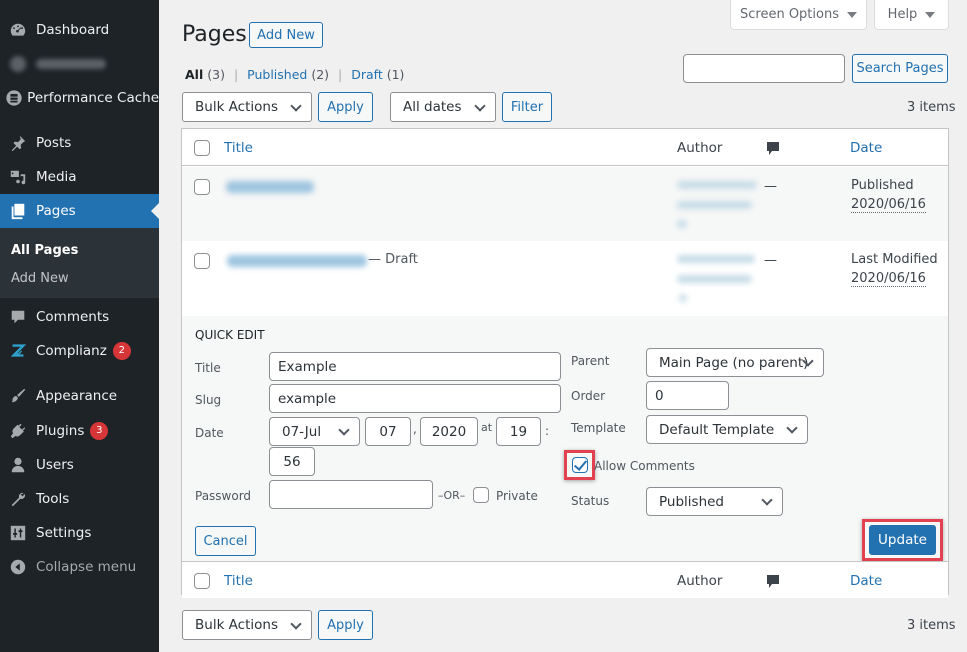 The image size is (967, 652). Describe the element at coordinates (71, 64) in the screenshot. I see `redacted-label` at that location.